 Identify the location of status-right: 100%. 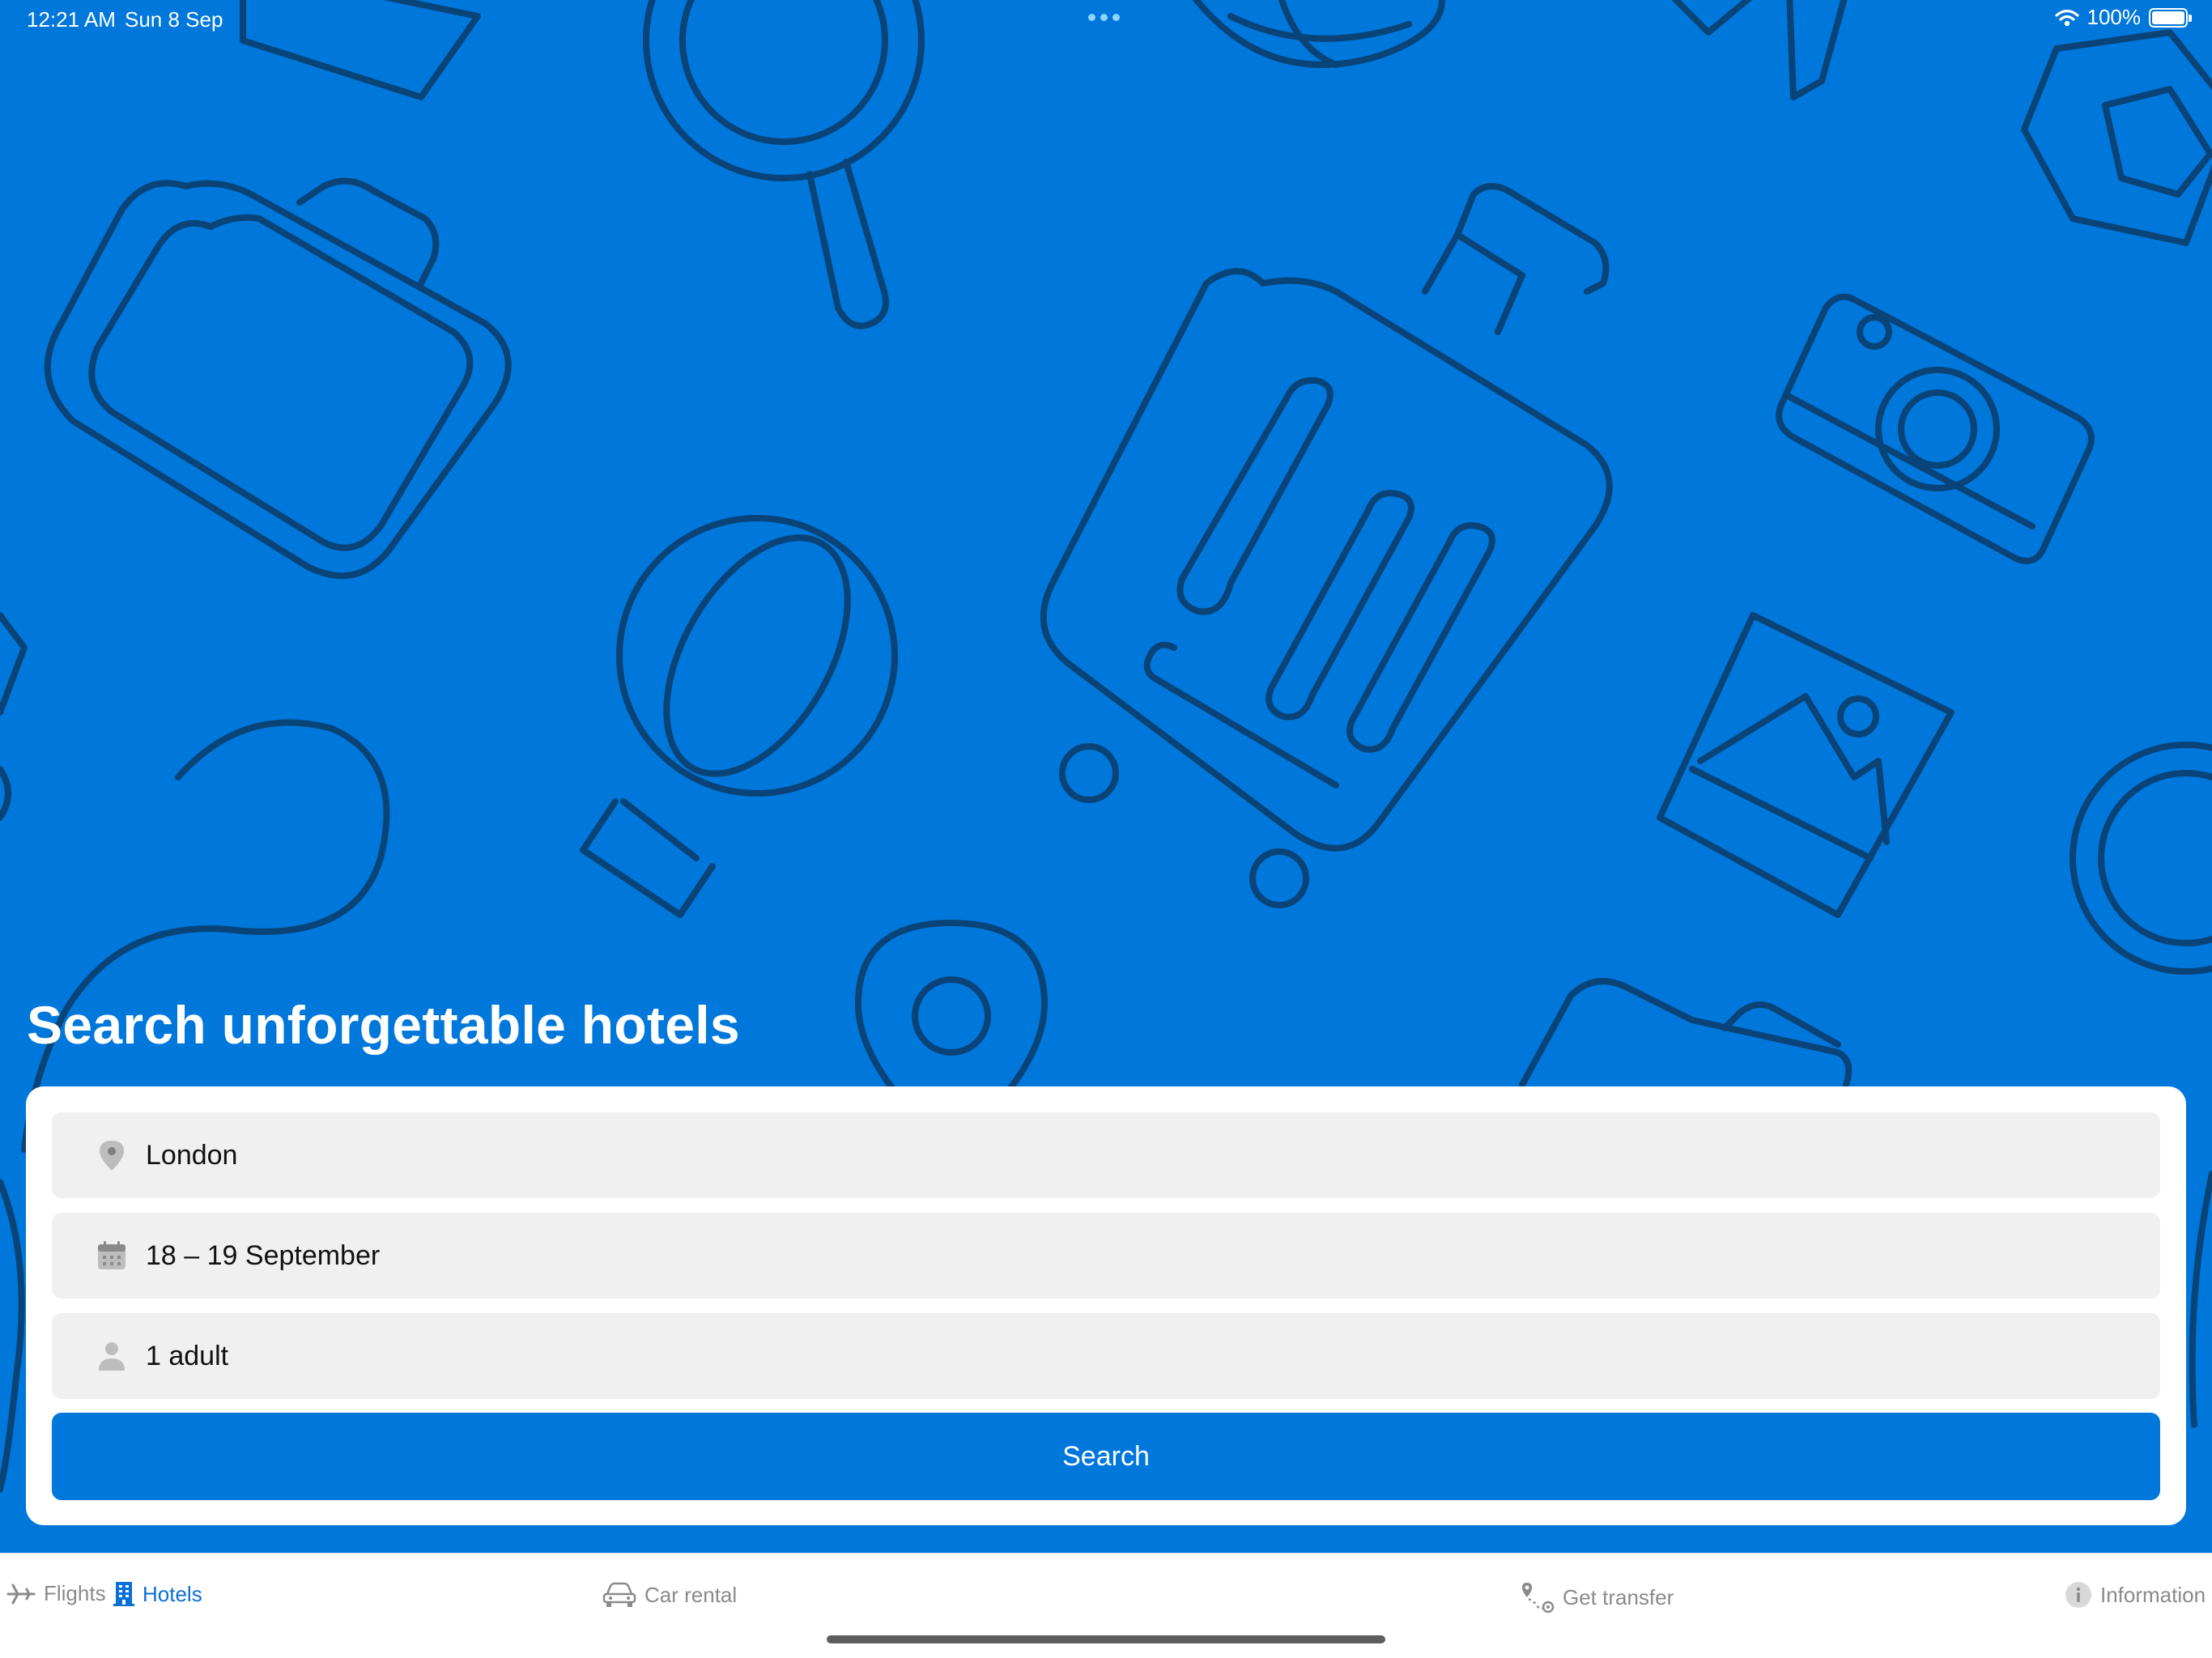
(2123, 17).